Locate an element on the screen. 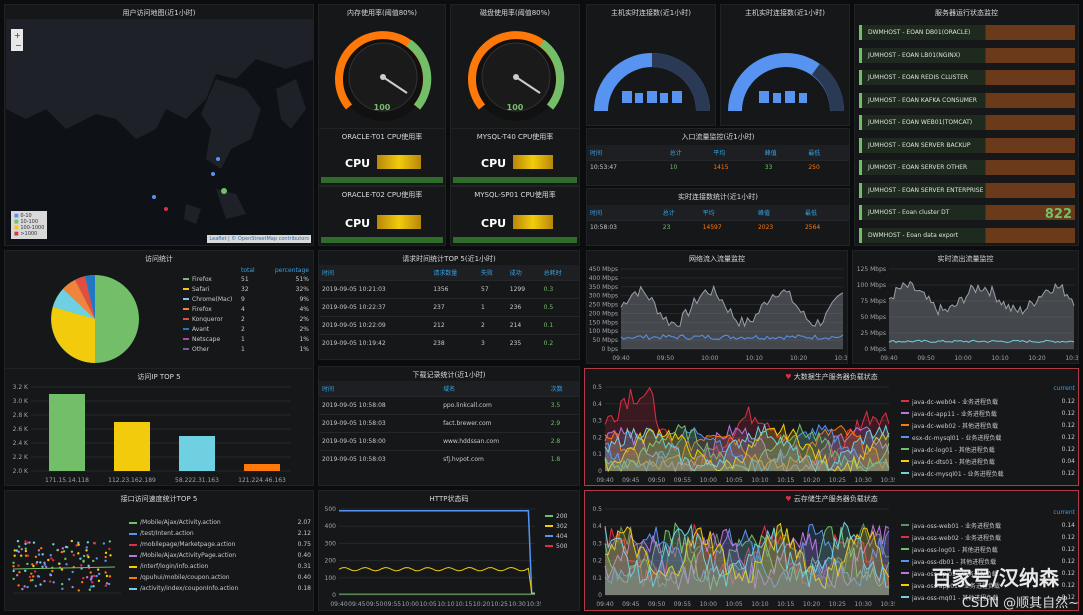 Image resolution: width=1083 pixels, height=615 pixels. world-map: + − is located at coordinates (160, 132).